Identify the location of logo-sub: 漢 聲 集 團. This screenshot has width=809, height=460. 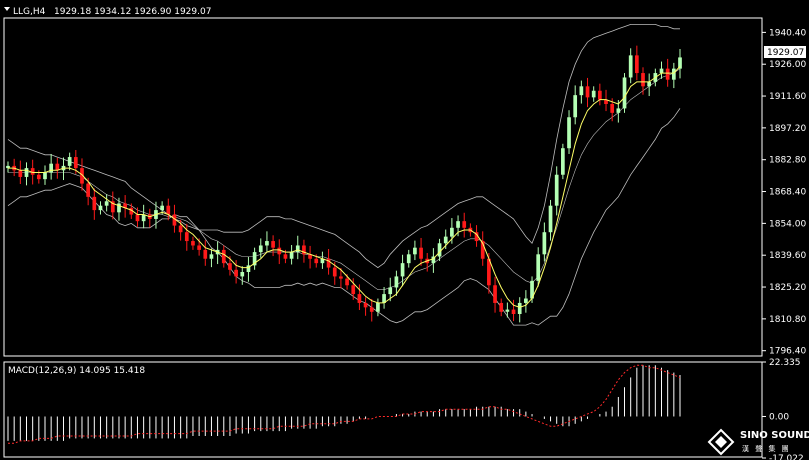
(766, 448).